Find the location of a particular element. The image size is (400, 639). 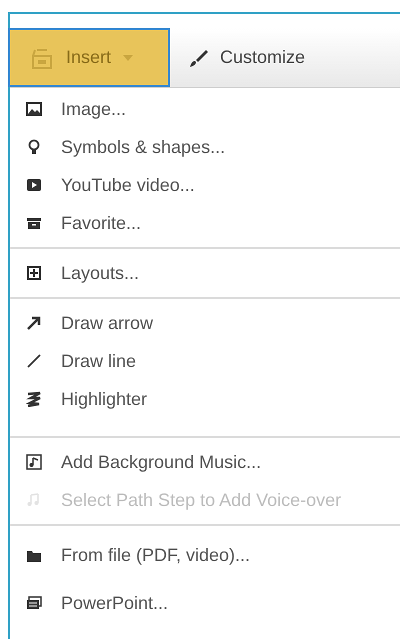

inbox-tray-icon is located at coordinates (42, 57).